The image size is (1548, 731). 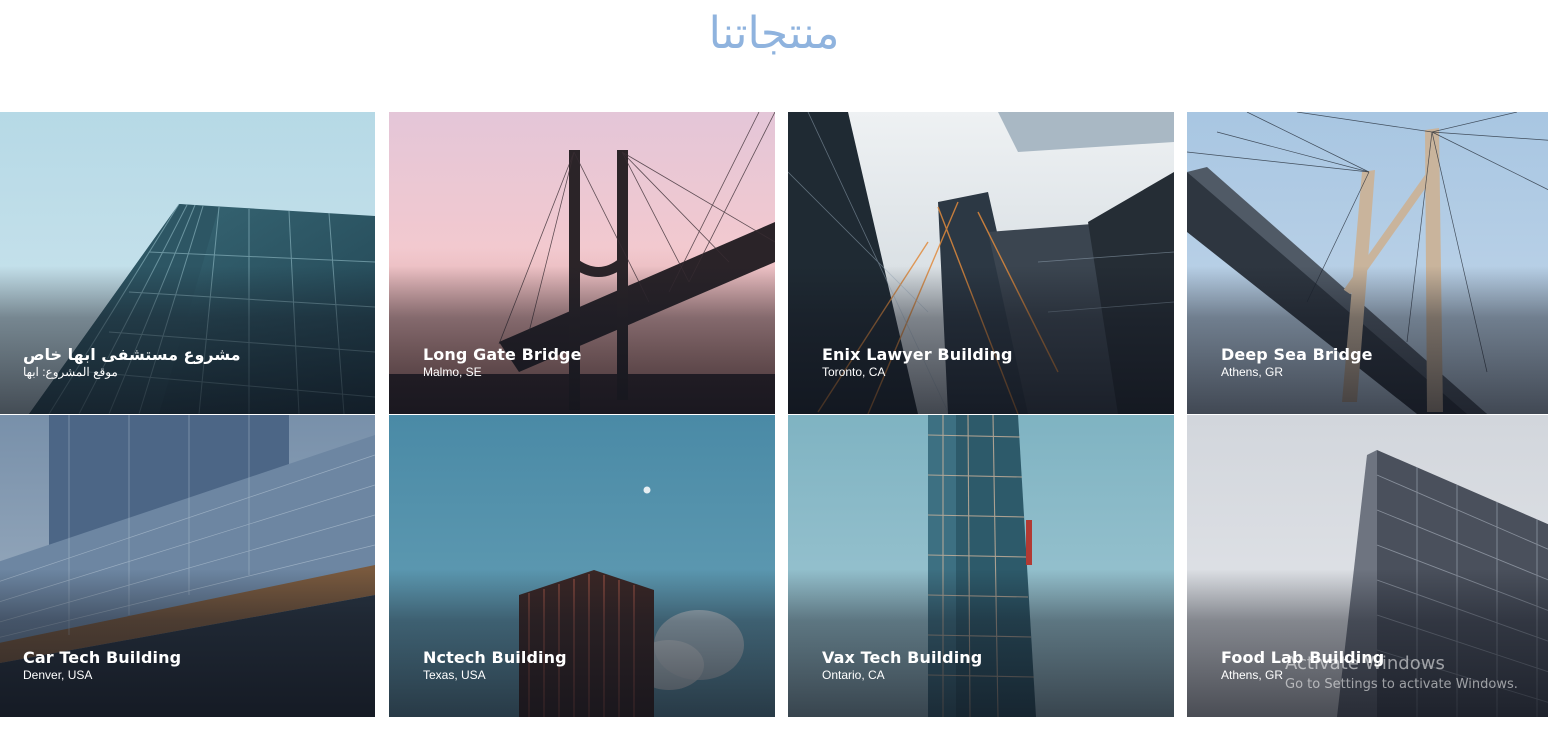 I want to click on project-name: Enix Lawyer Building, so click(x=917, y=354).